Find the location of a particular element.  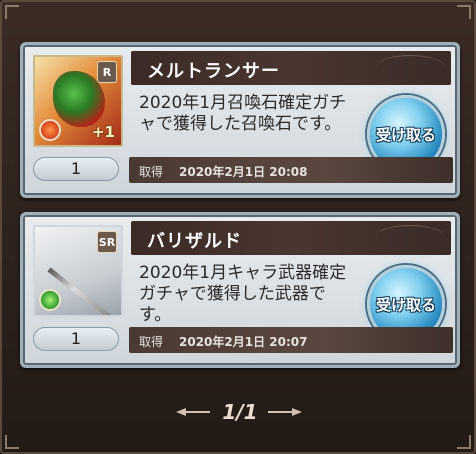

uncap-level: +1 is located at coordinates (103, 132).